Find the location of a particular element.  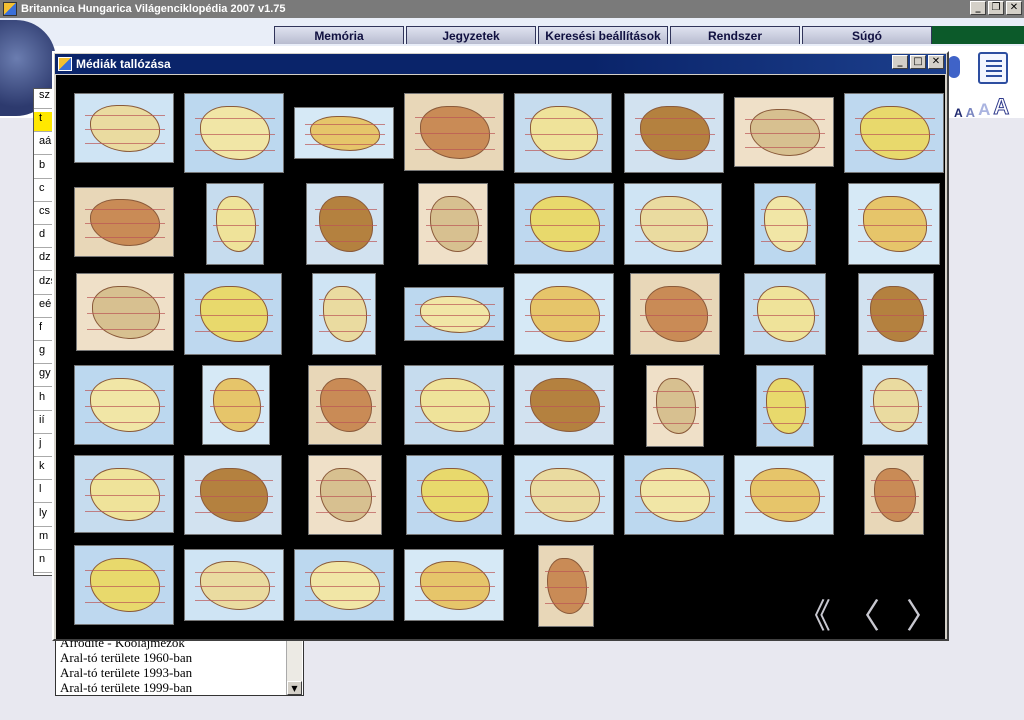

menu-sugo: Súgó is located at coordinates (867, 35).